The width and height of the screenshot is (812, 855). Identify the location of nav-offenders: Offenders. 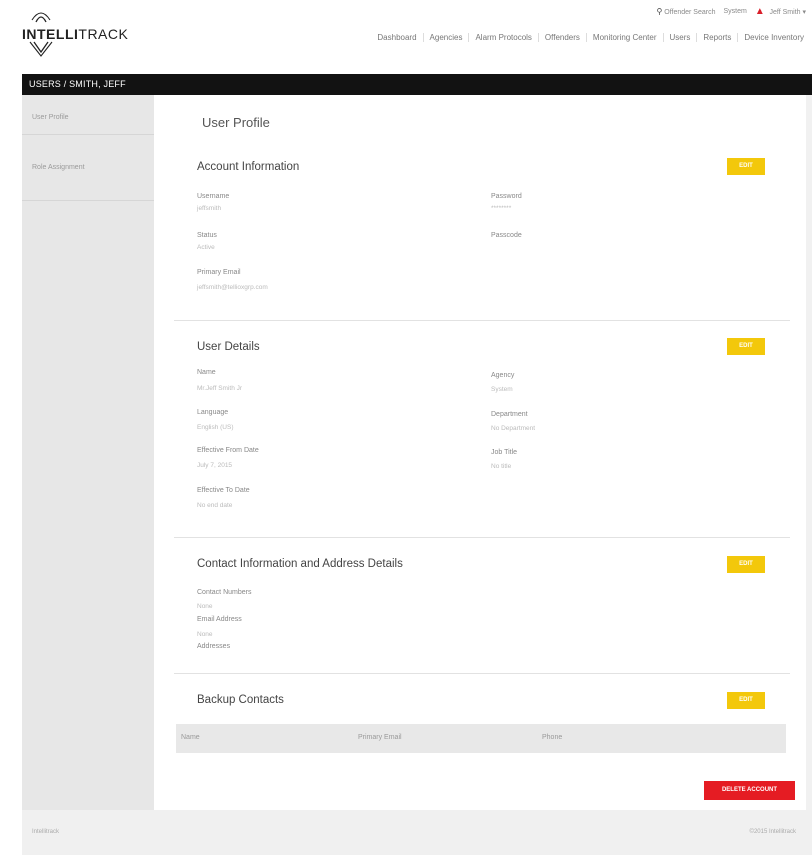
(561, 37).